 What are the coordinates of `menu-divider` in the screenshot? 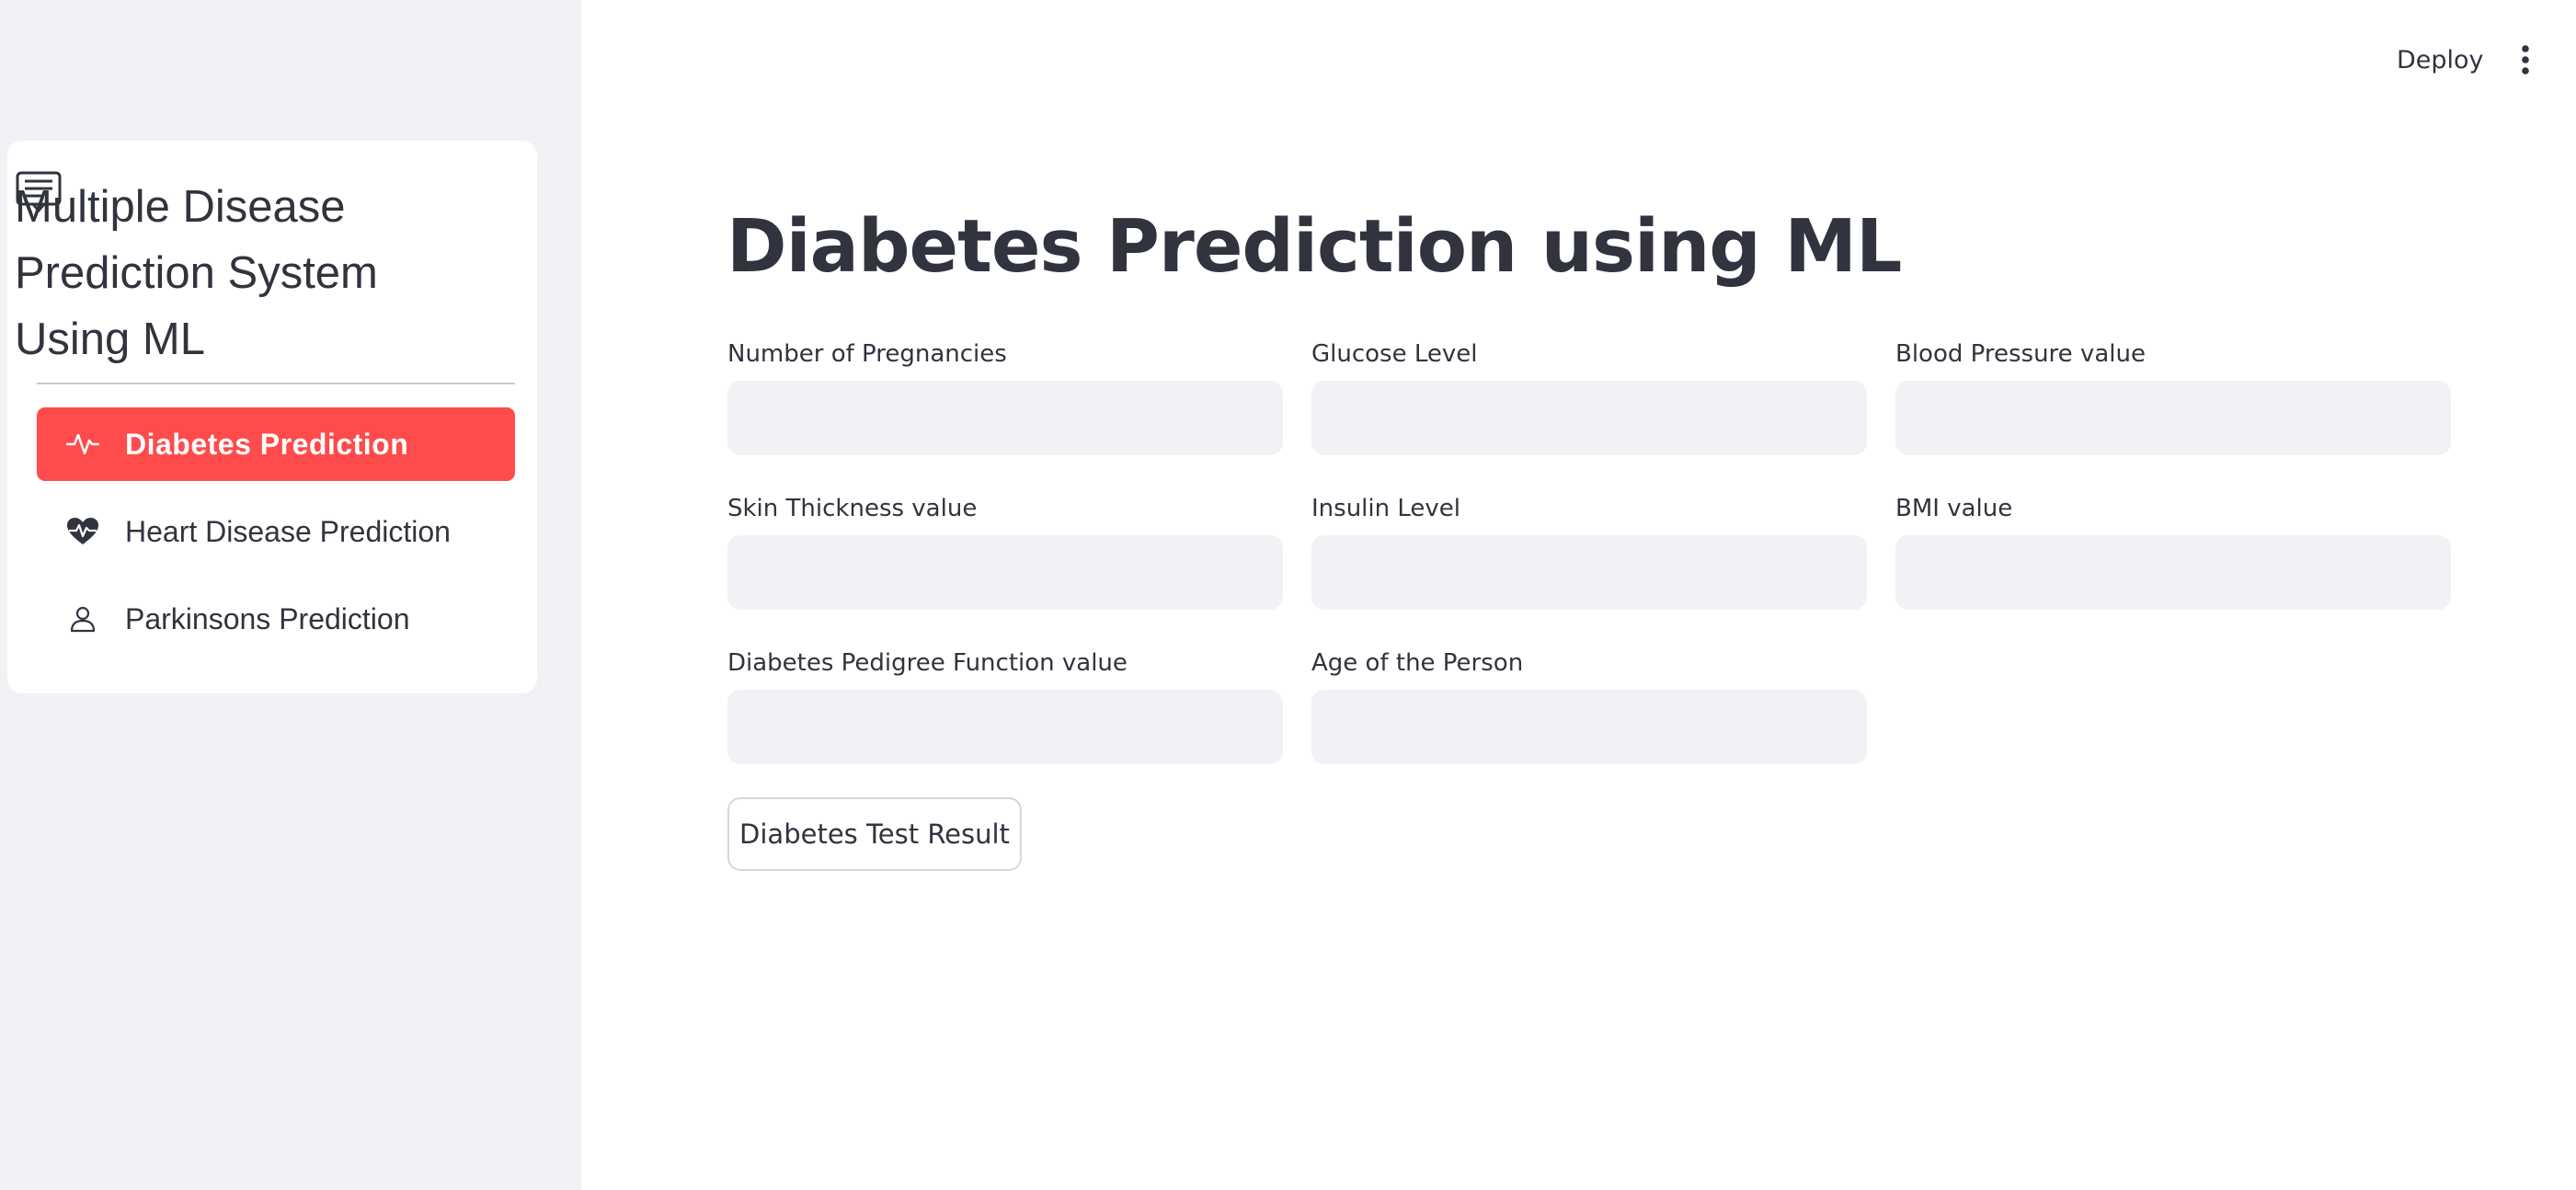 It's located at (276, 383).